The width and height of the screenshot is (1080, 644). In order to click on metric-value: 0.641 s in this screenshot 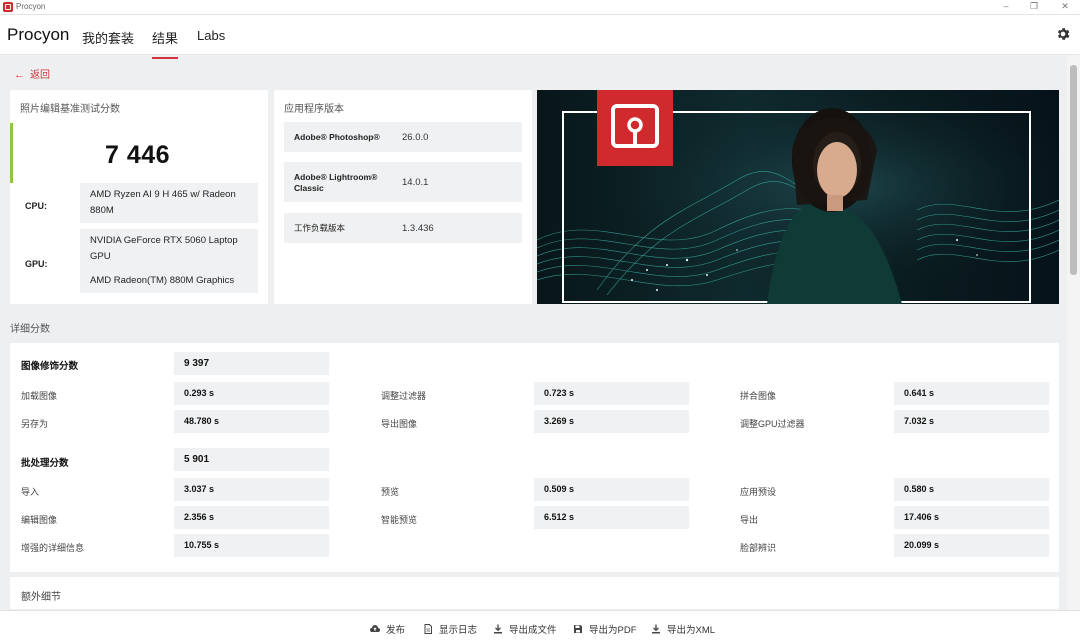, I will do `click(971, 393)`.